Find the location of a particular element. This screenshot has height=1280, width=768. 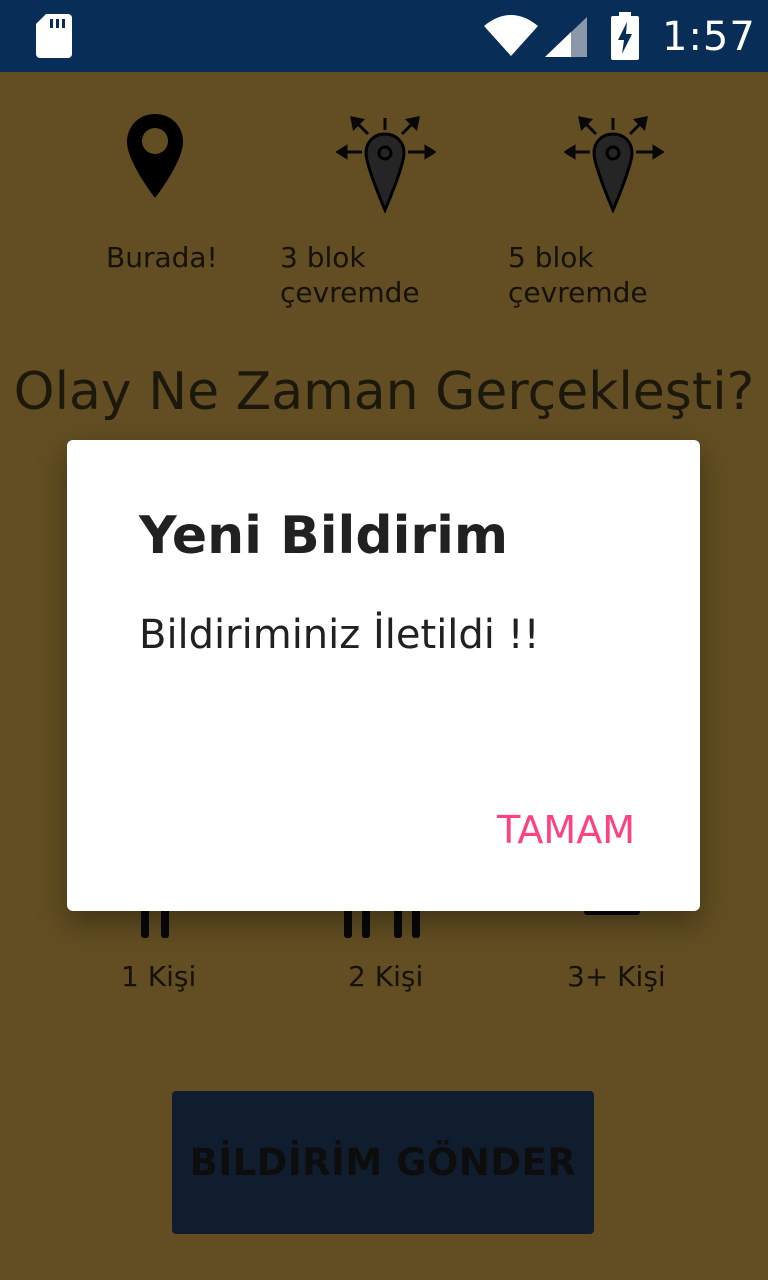

status-bar: 1:57 is located at coordinates (384, 36).